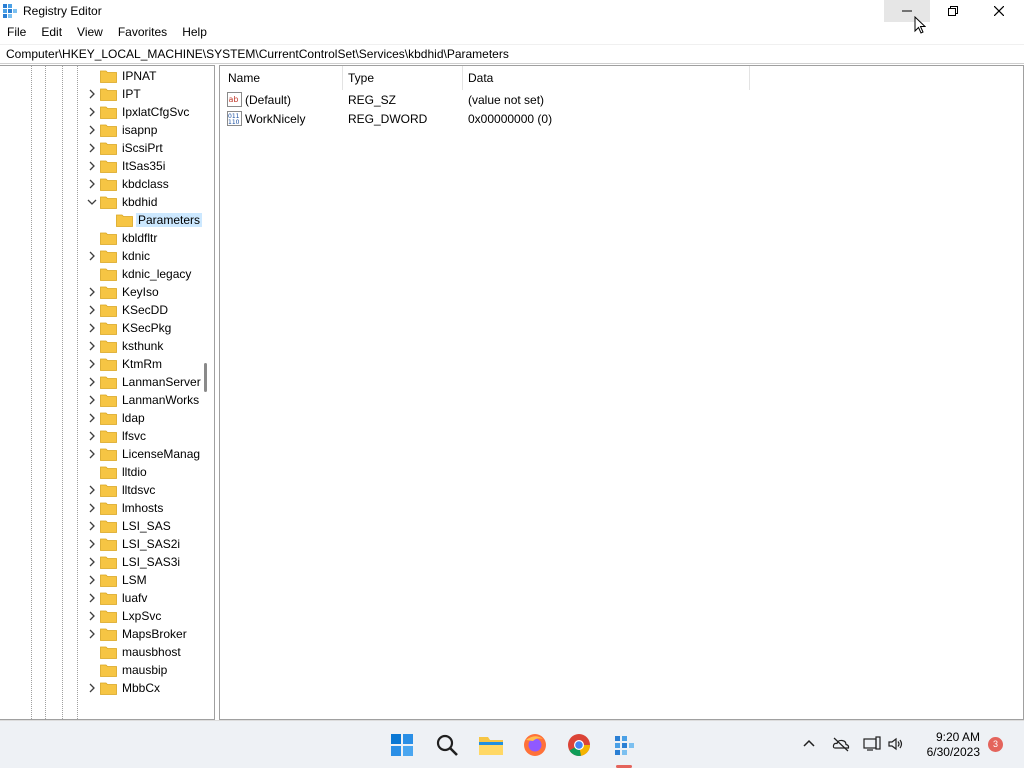 The width and height of the screenshot is (1024, 768). I want to click on restore-button, so click(953, 11).